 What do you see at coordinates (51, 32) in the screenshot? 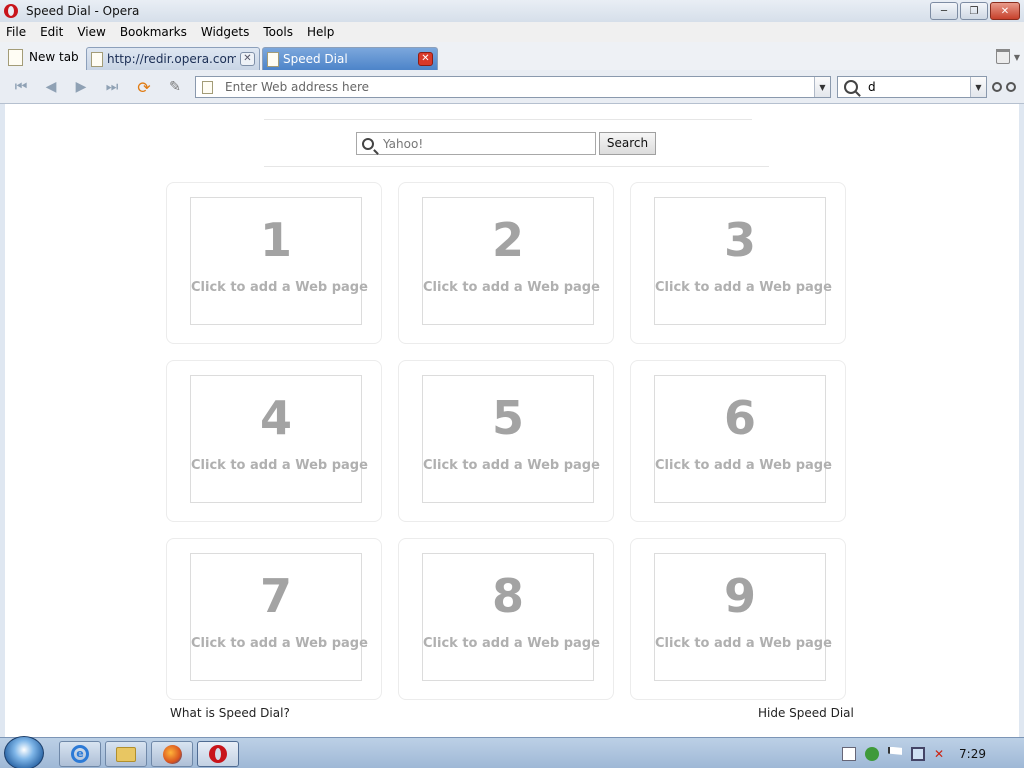
I see `menu-edit: Edit` at bounding box center [51, 32].